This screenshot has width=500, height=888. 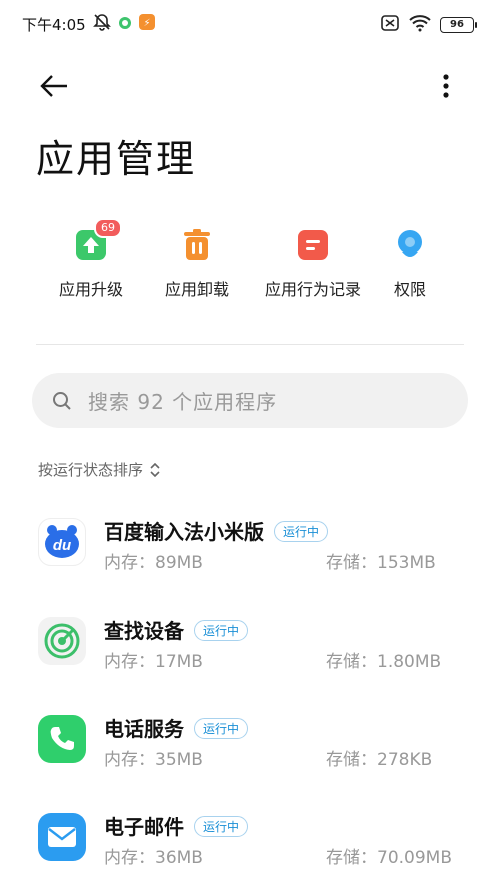 I want to click on quick-action-upgrade: 69 应用升级, so click(x=91, y=259).